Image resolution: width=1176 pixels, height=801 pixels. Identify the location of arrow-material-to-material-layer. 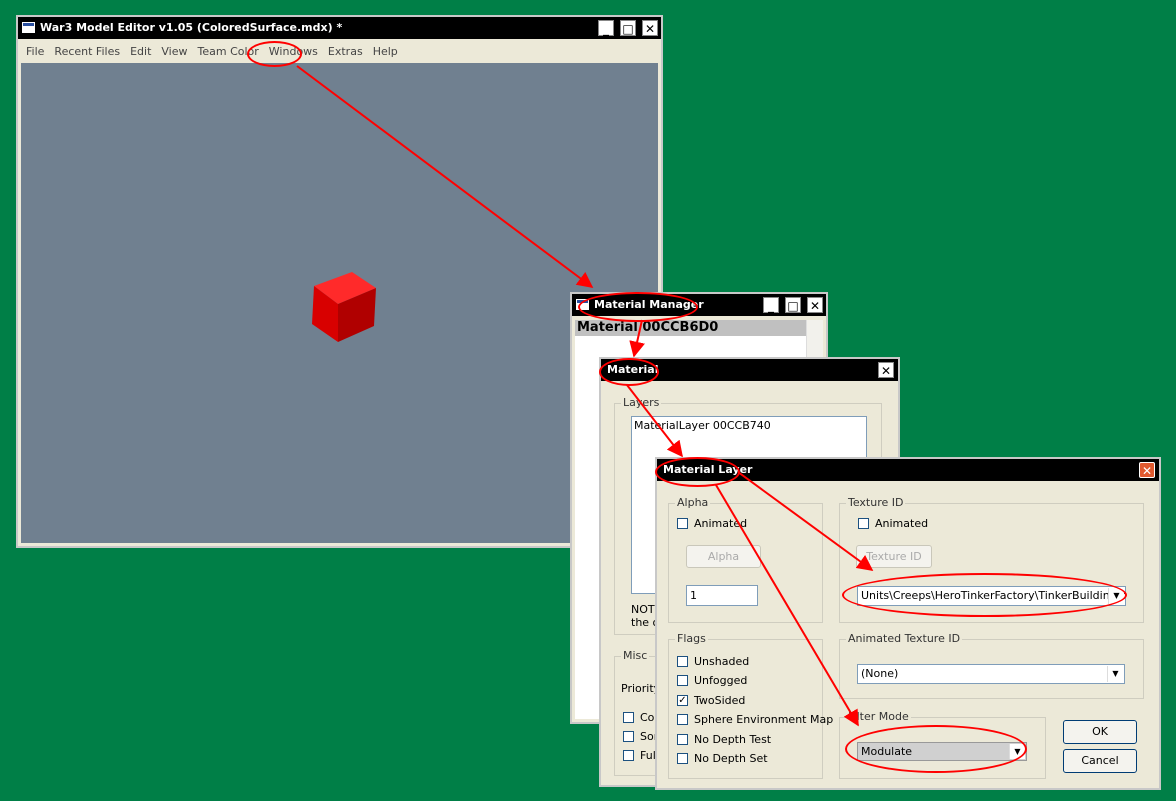
(654, 421).